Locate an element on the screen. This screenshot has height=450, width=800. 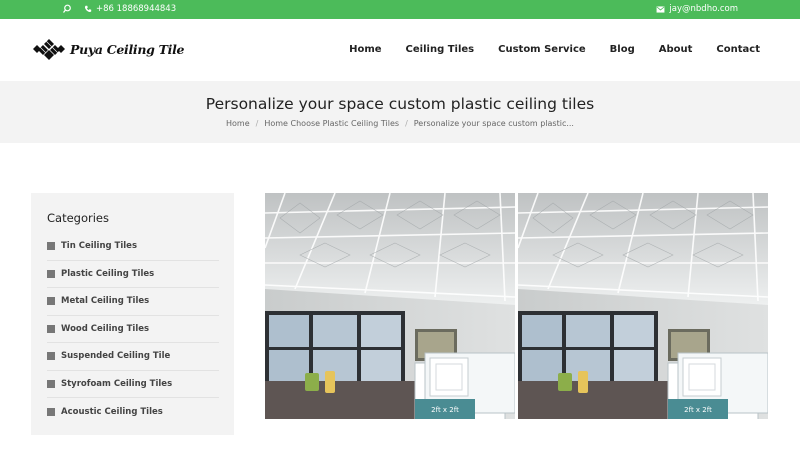
nav-custom-service: Custom Service is located at coordinates (542, 49).